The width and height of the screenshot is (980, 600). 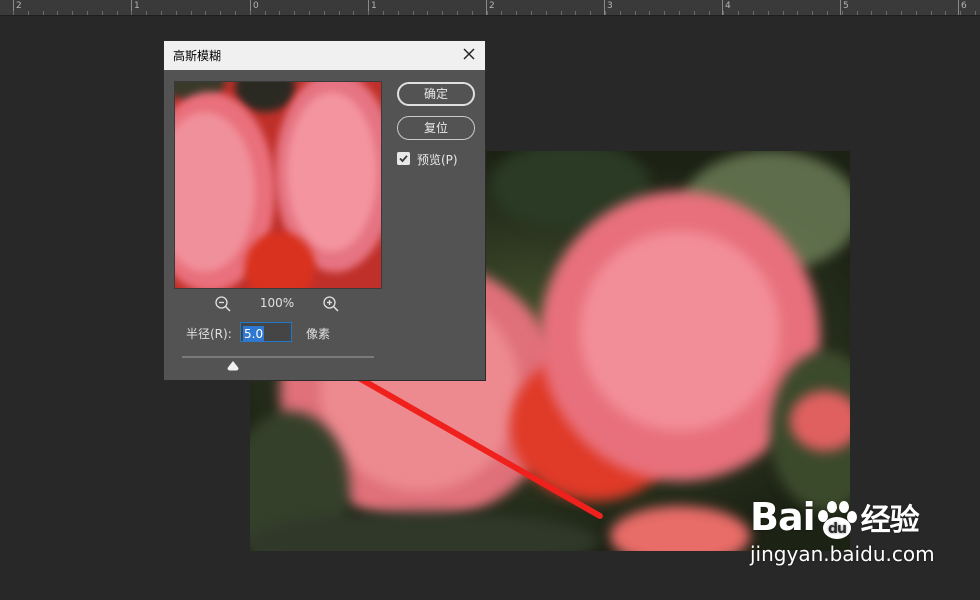 I want to click on close-icon, so click(x=469, y=54).